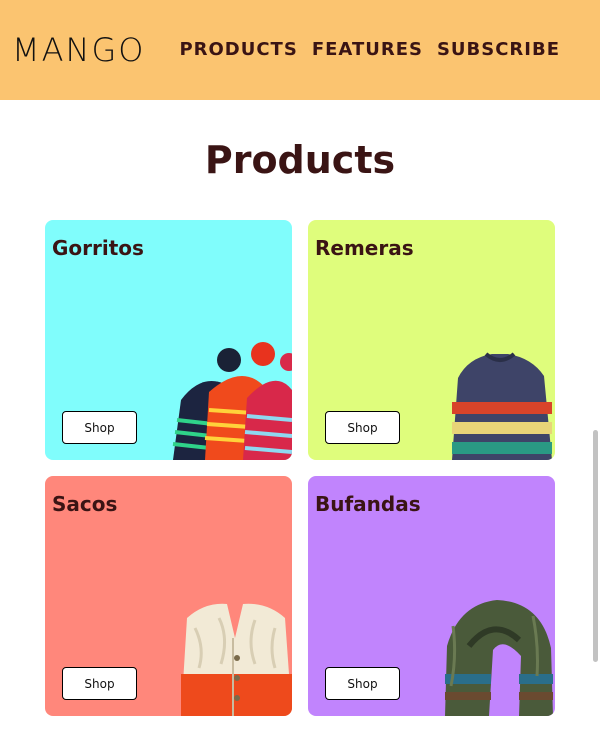 The image size is (600, 742). I want to click on product-title: Gorritos, so click(98, 248).